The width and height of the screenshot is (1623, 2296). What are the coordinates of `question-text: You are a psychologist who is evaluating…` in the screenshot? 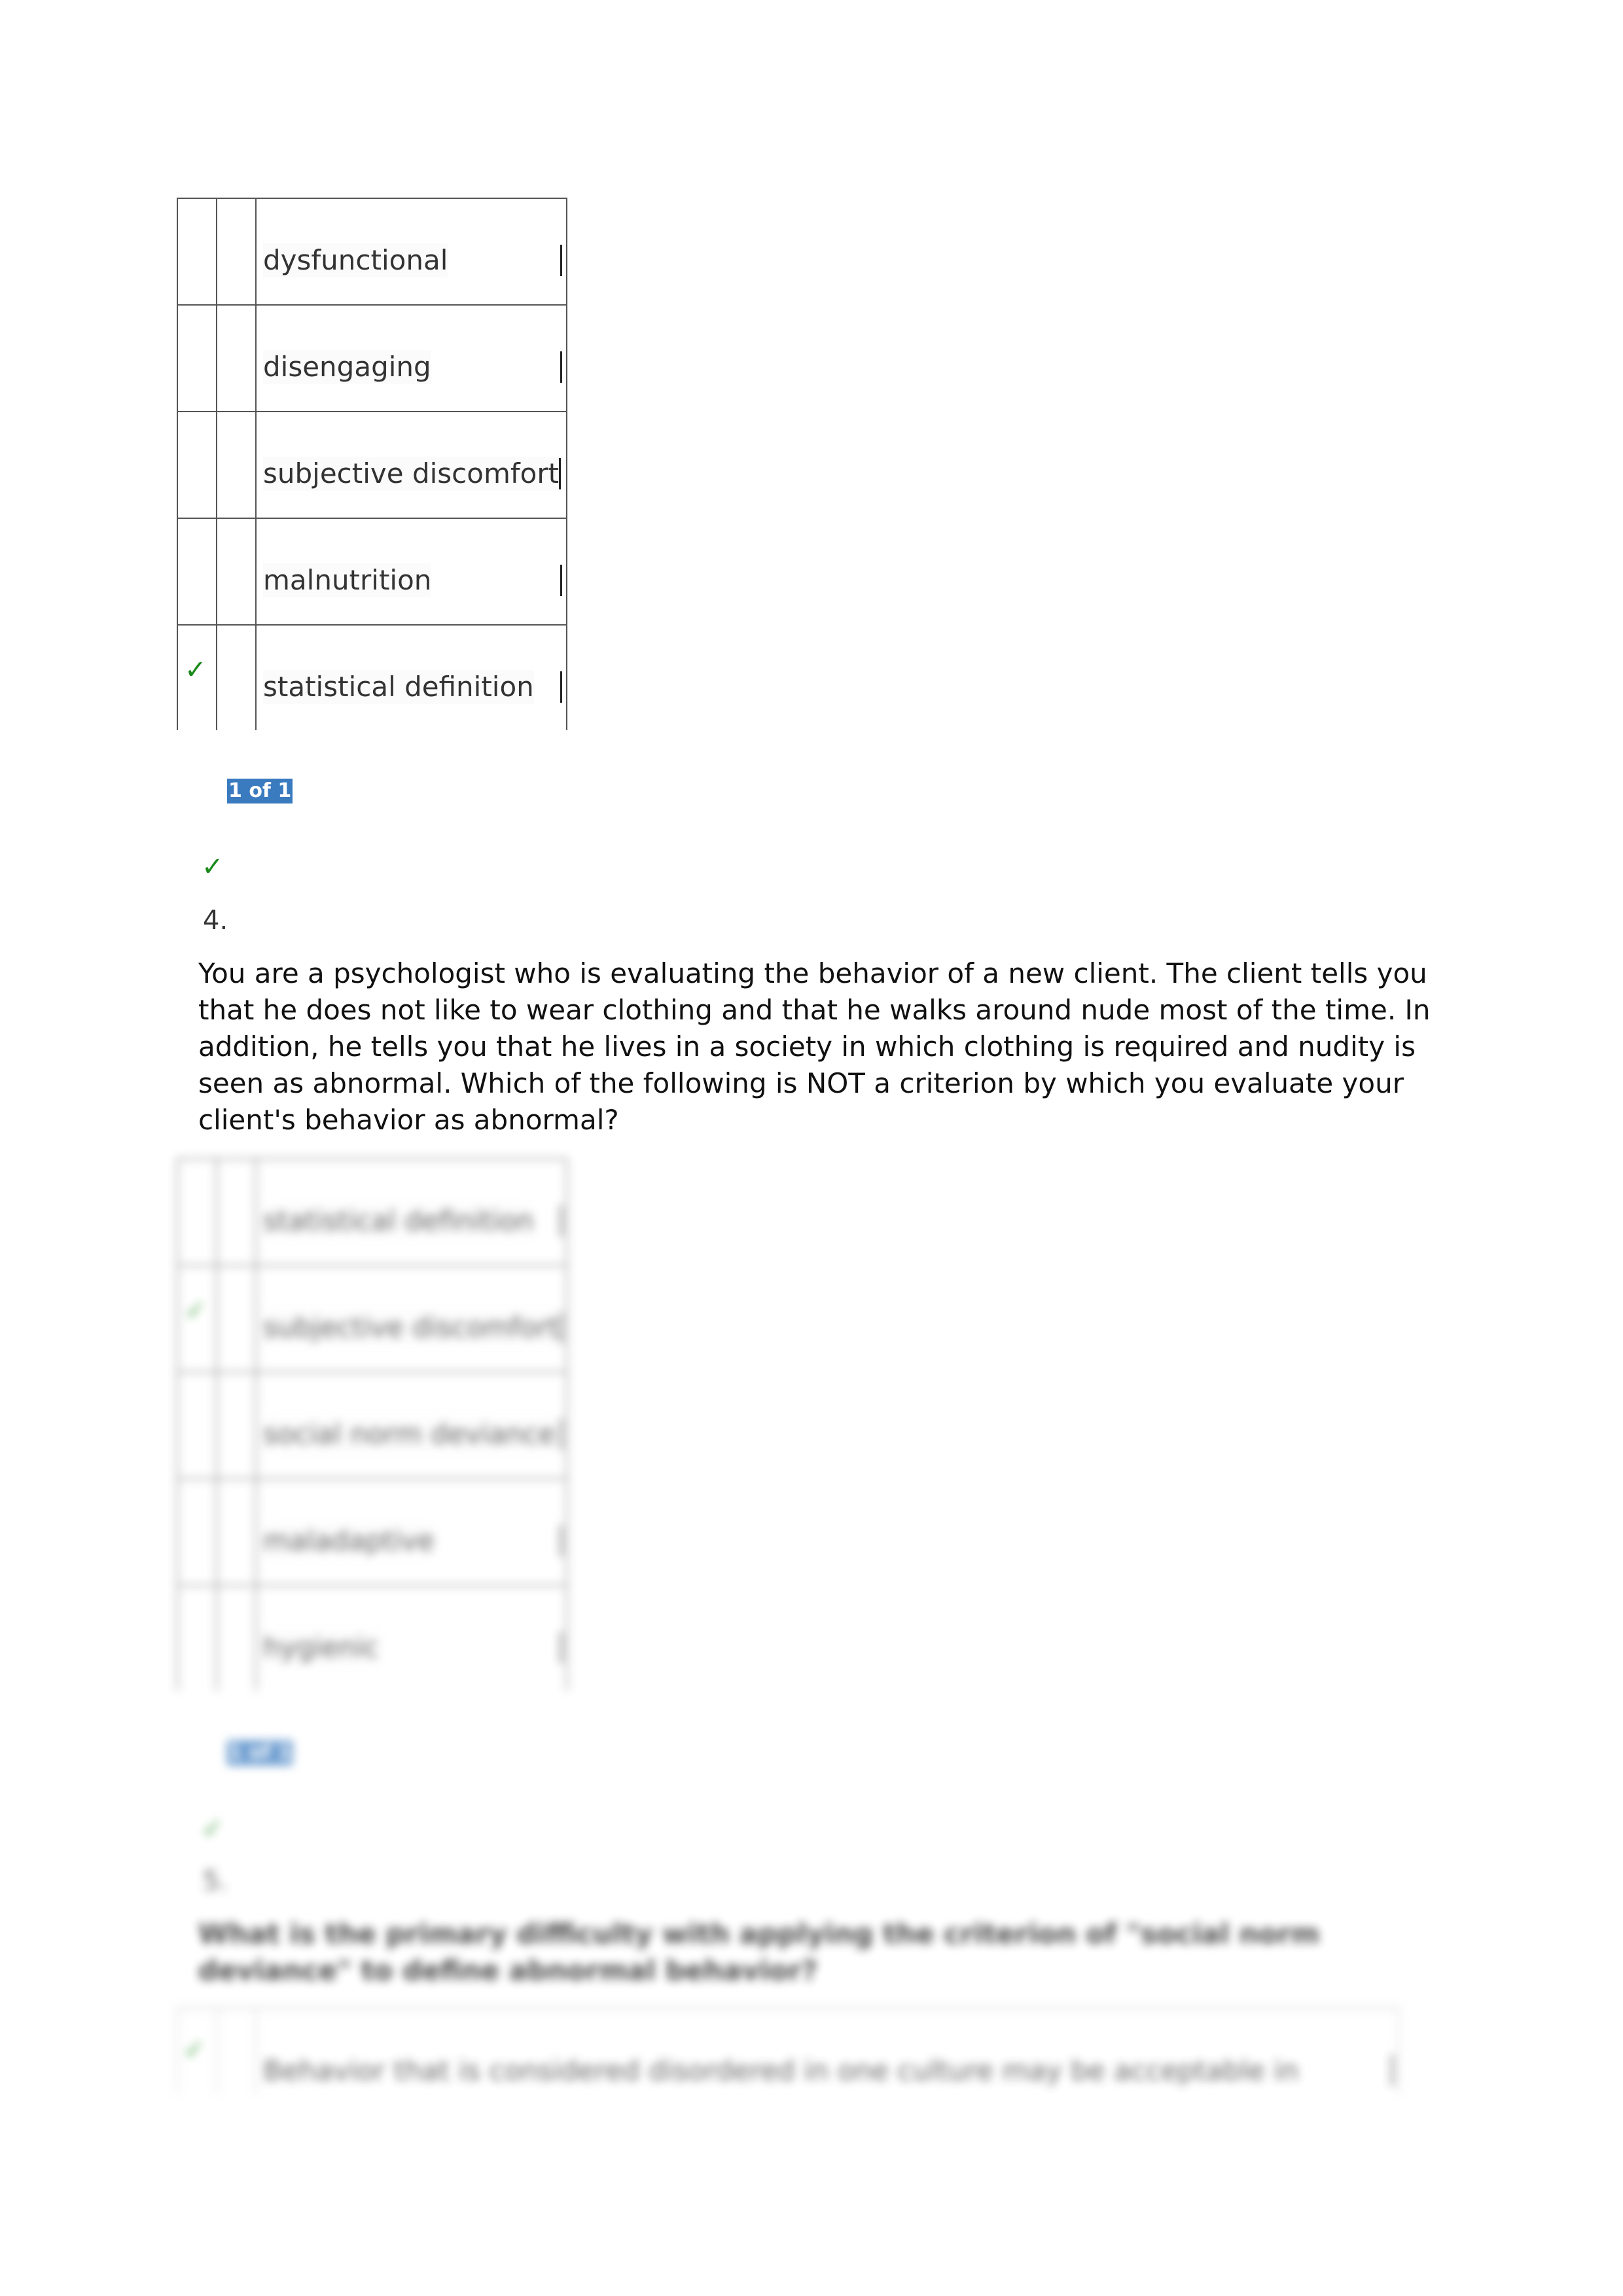 It's located at (815, 1046).